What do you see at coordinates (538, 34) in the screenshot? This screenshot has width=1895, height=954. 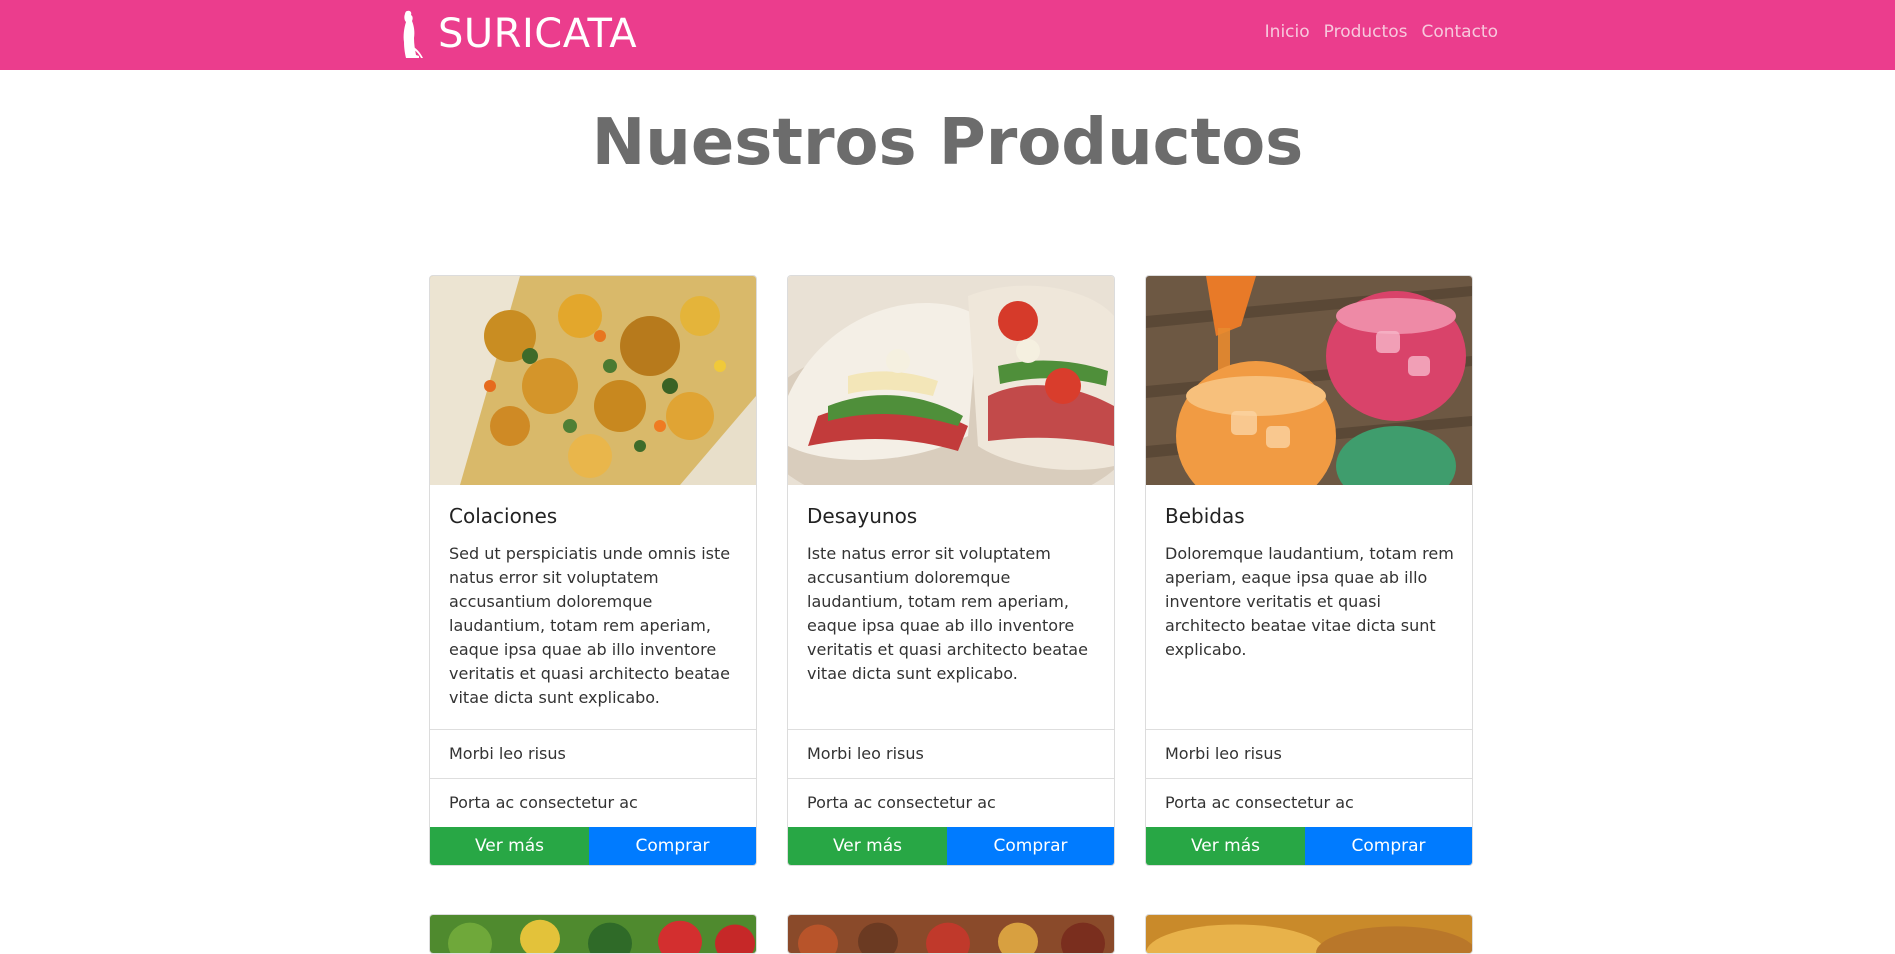 I see `brand-name: SURICATA` at bounding box center [538, 34].